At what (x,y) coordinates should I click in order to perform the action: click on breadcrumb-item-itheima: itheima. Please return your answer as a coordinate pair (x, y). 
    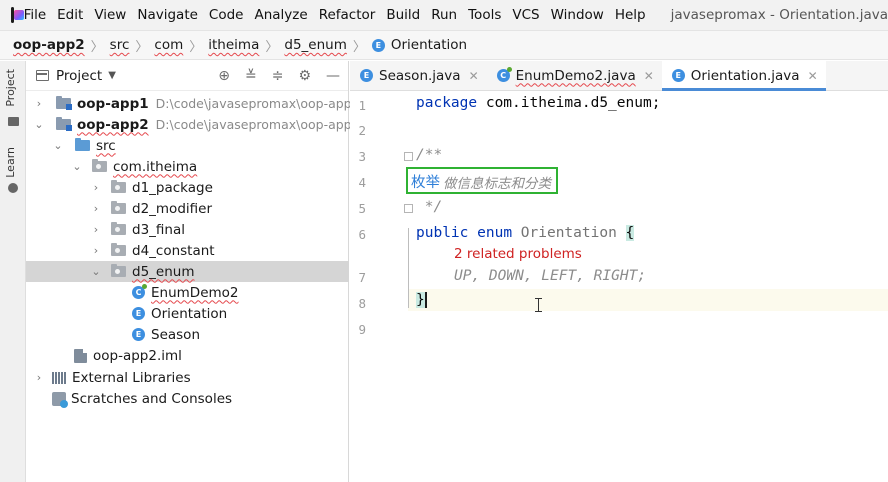
    Looking at the image, I should click on (233, 45).